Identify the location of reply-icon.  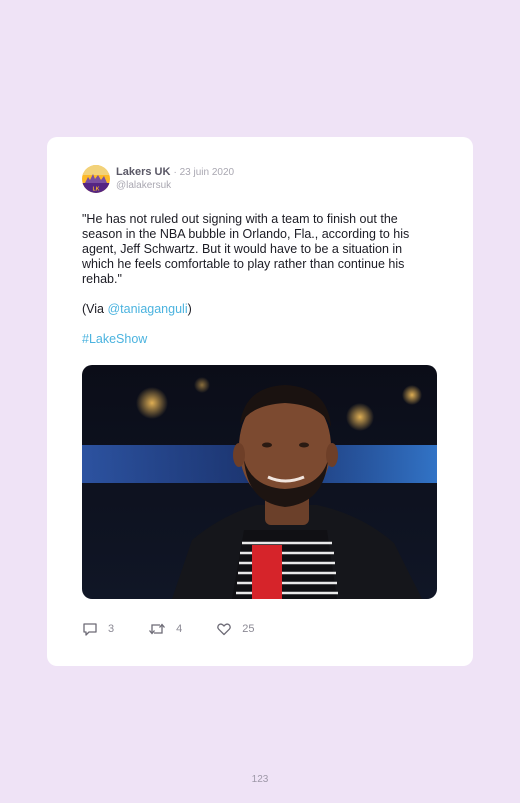
(90, 629).